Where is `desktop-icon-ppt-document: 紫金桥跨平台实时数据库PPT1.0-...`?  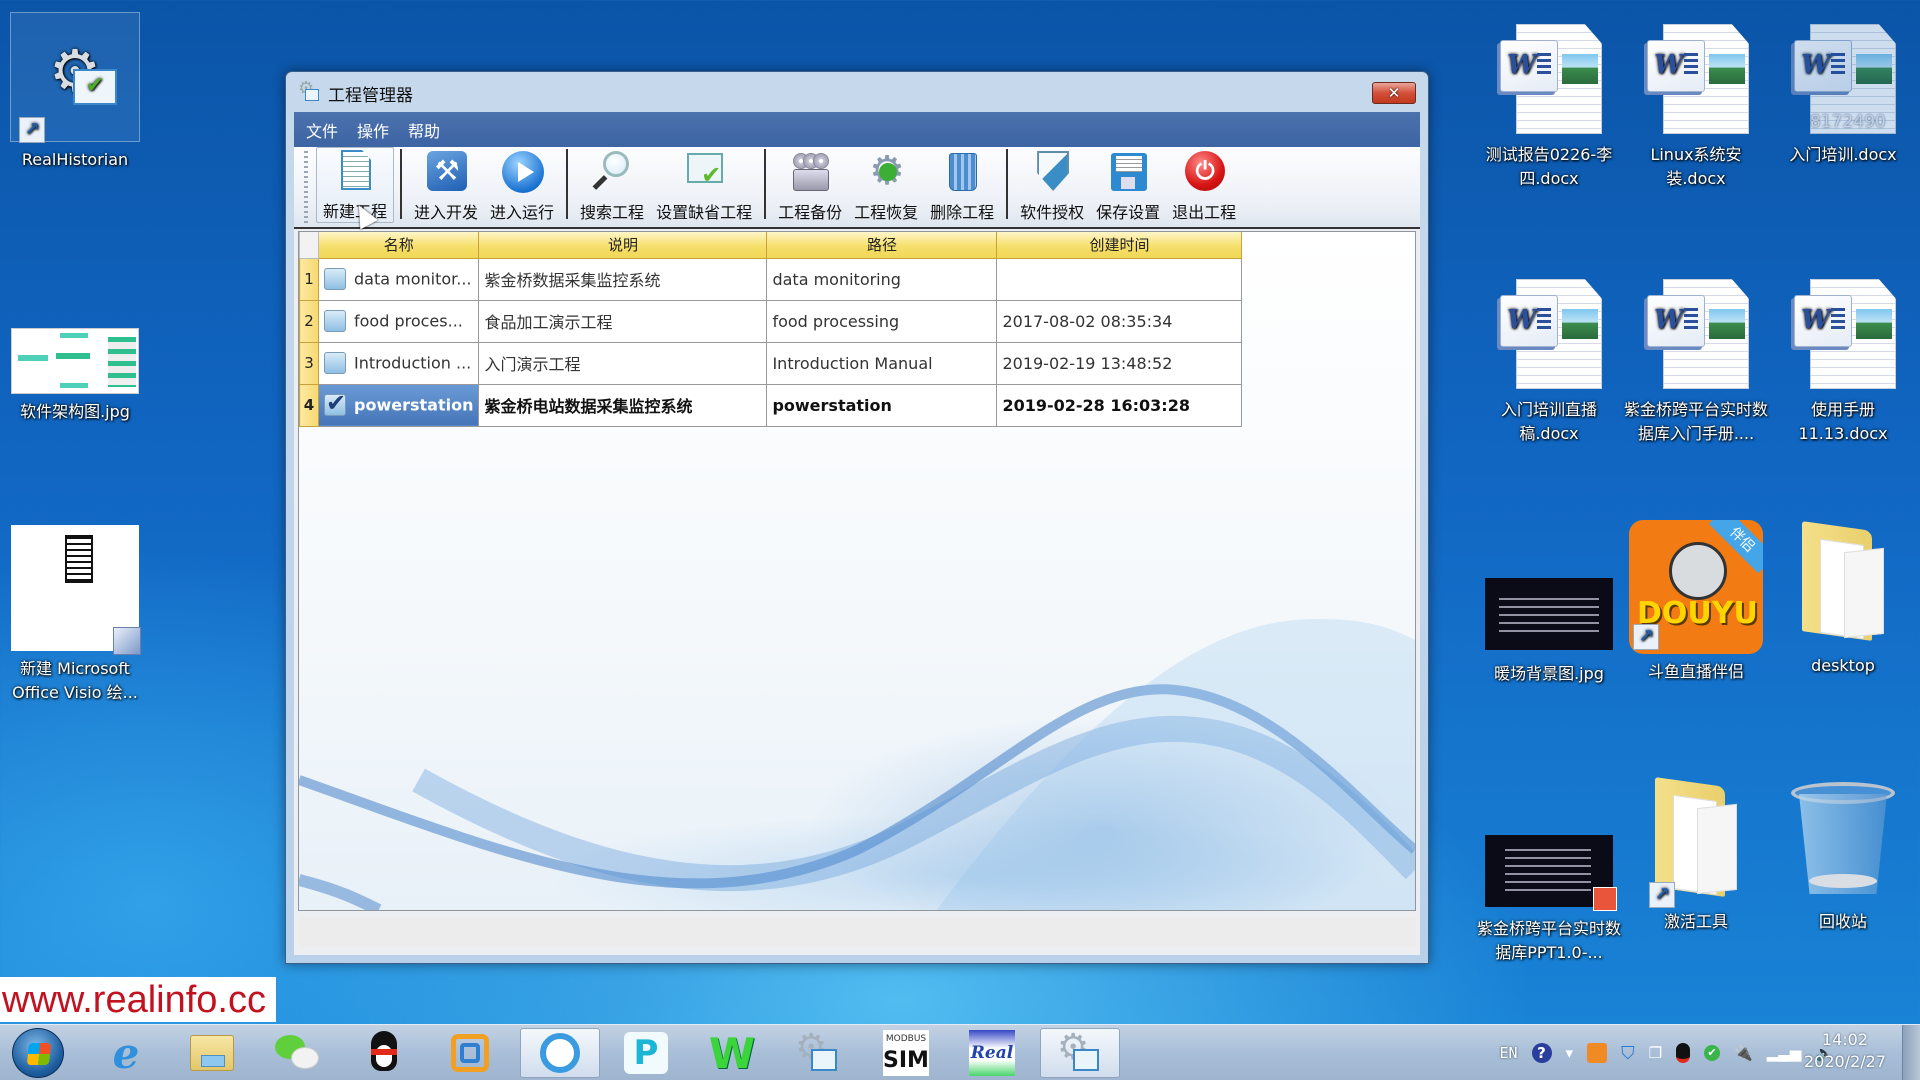 desktop-icon-ppt-document: 紫金桥跨平台实时数据库PPT1.0-... is located at coordinates (1549, 900).